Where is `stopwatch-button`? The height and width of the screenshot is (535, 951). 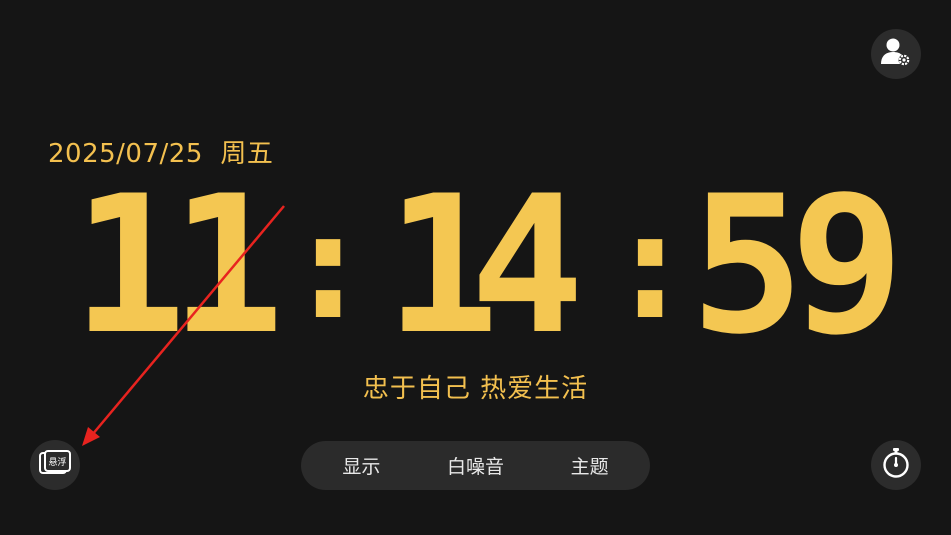
stopwatch-button is located at coordinates (896, 465).